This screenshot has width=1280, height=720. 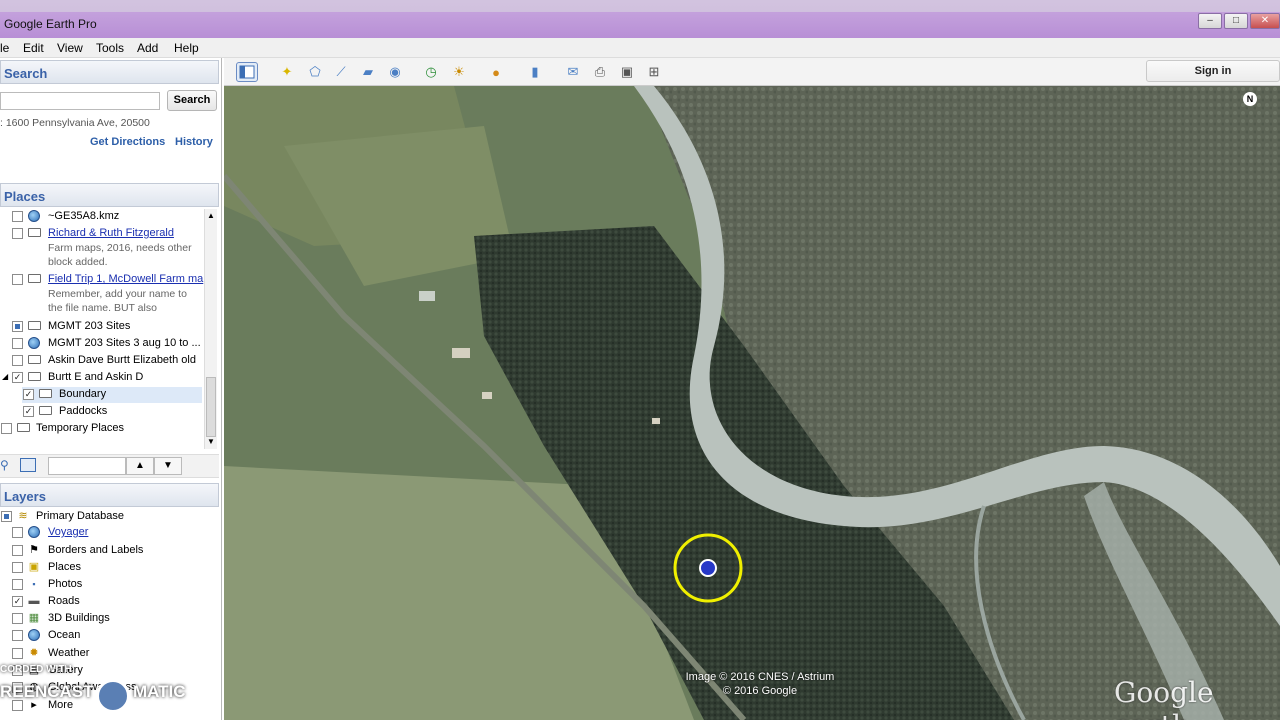 I want to click on kmz-globe-icon, so click(x=34, y=343).